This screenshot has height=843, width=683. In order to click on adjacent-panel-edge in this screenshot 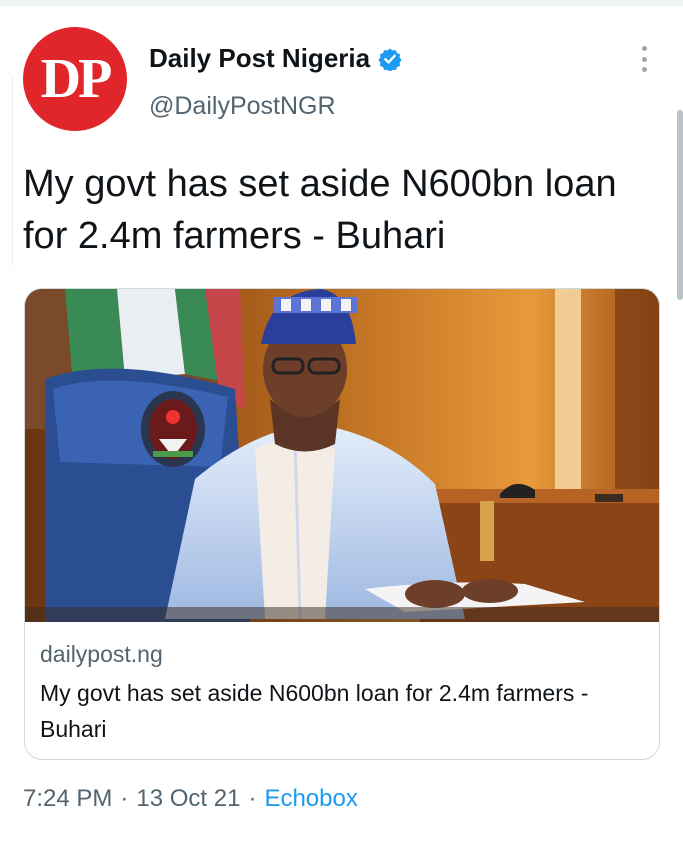, I will do `click(6, 170)`.